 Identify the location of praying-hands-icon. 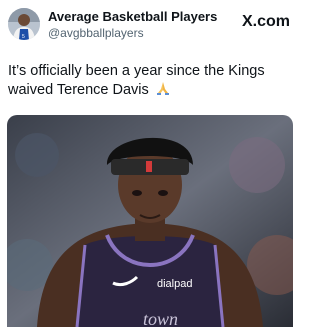
(163, 90).